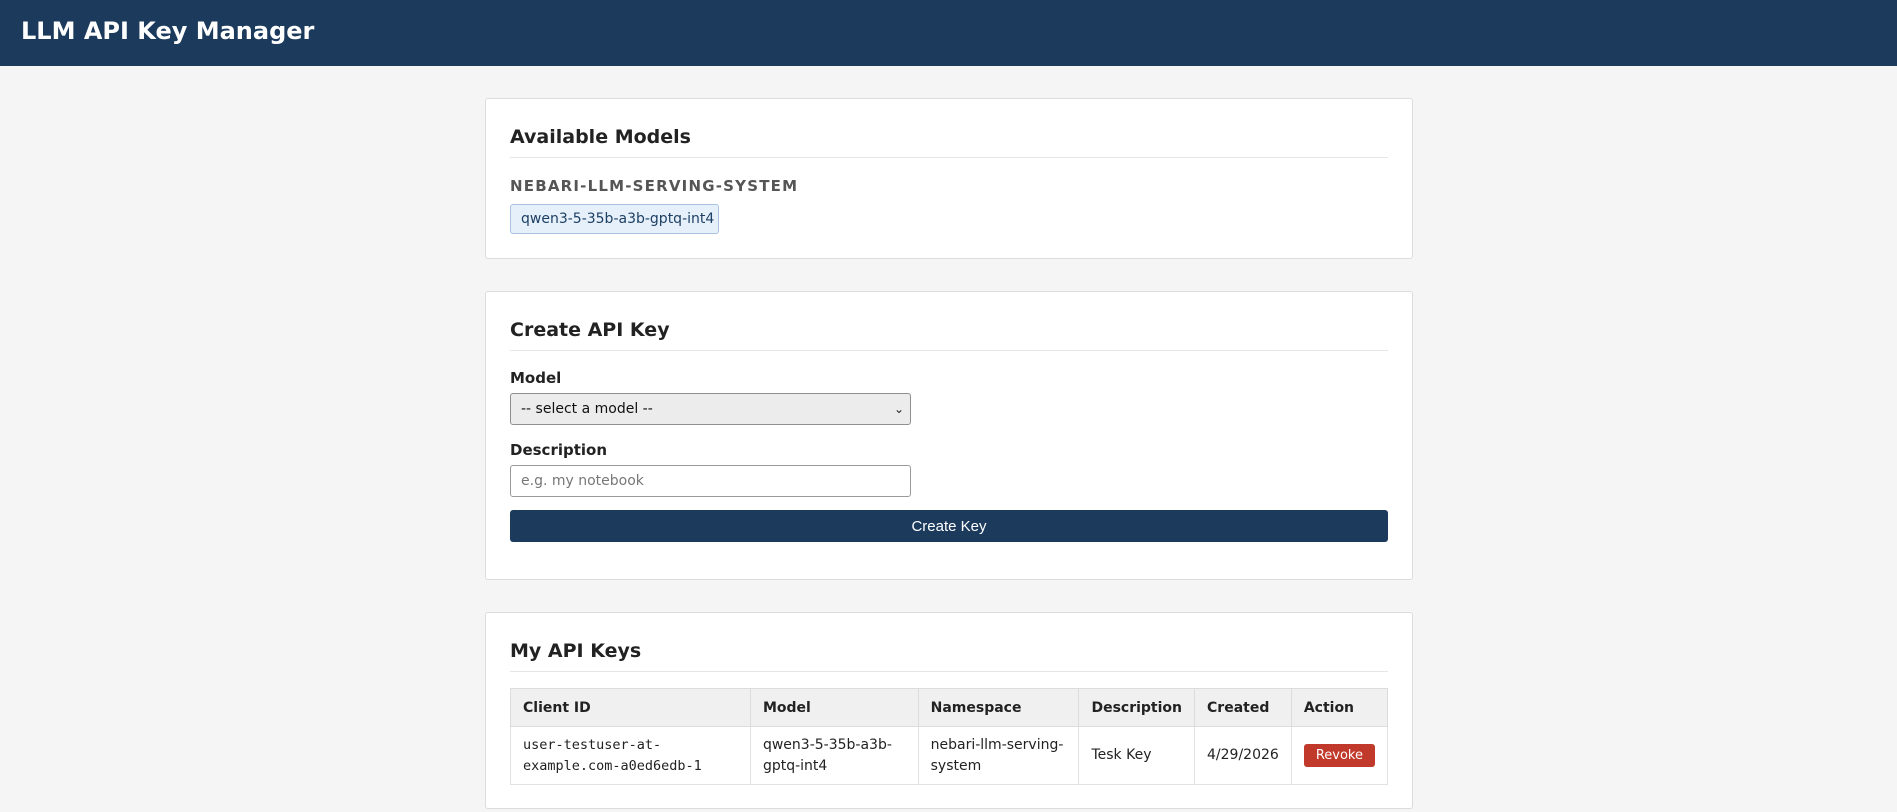 The image size is (1897, 812). What do you see at coordinates (949, 526) in the screenshot?
I see `create-key-button: Create Key` at bounding box center [949, 526].